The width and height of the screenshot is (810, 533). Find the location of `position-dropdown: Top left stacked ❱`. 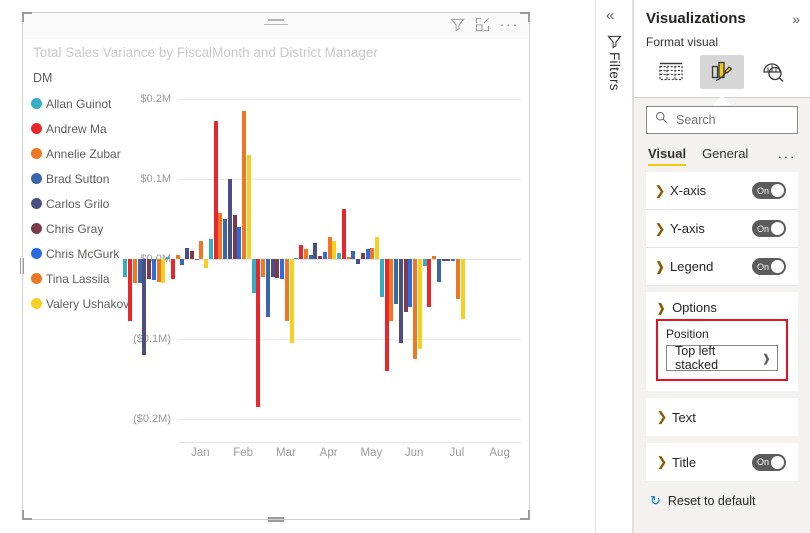

position-dropdown: Top left stacked ❱ is located at coordinates (722, 358).